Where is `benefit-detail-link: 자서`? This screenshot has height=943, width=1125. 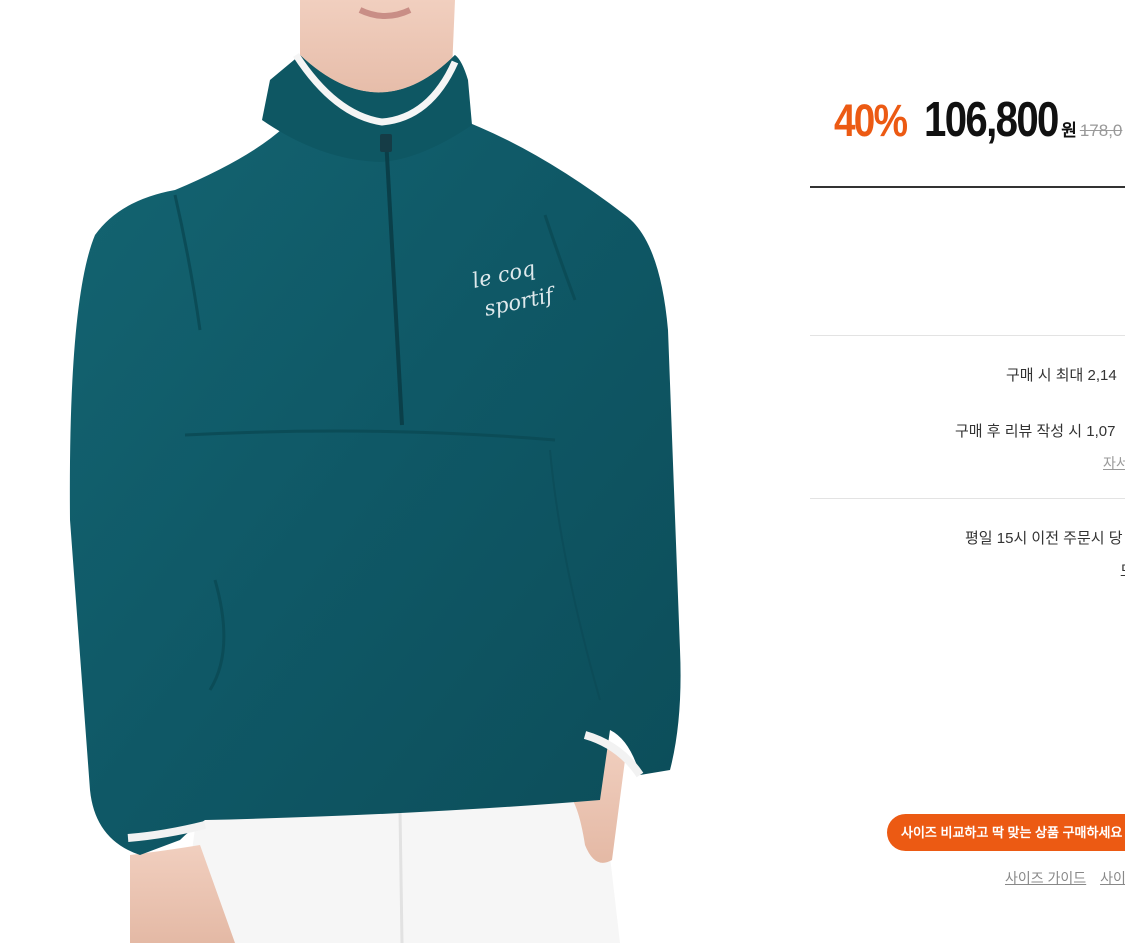
benefit-detail-link: 자서 is located at coordinates (1114, 463).